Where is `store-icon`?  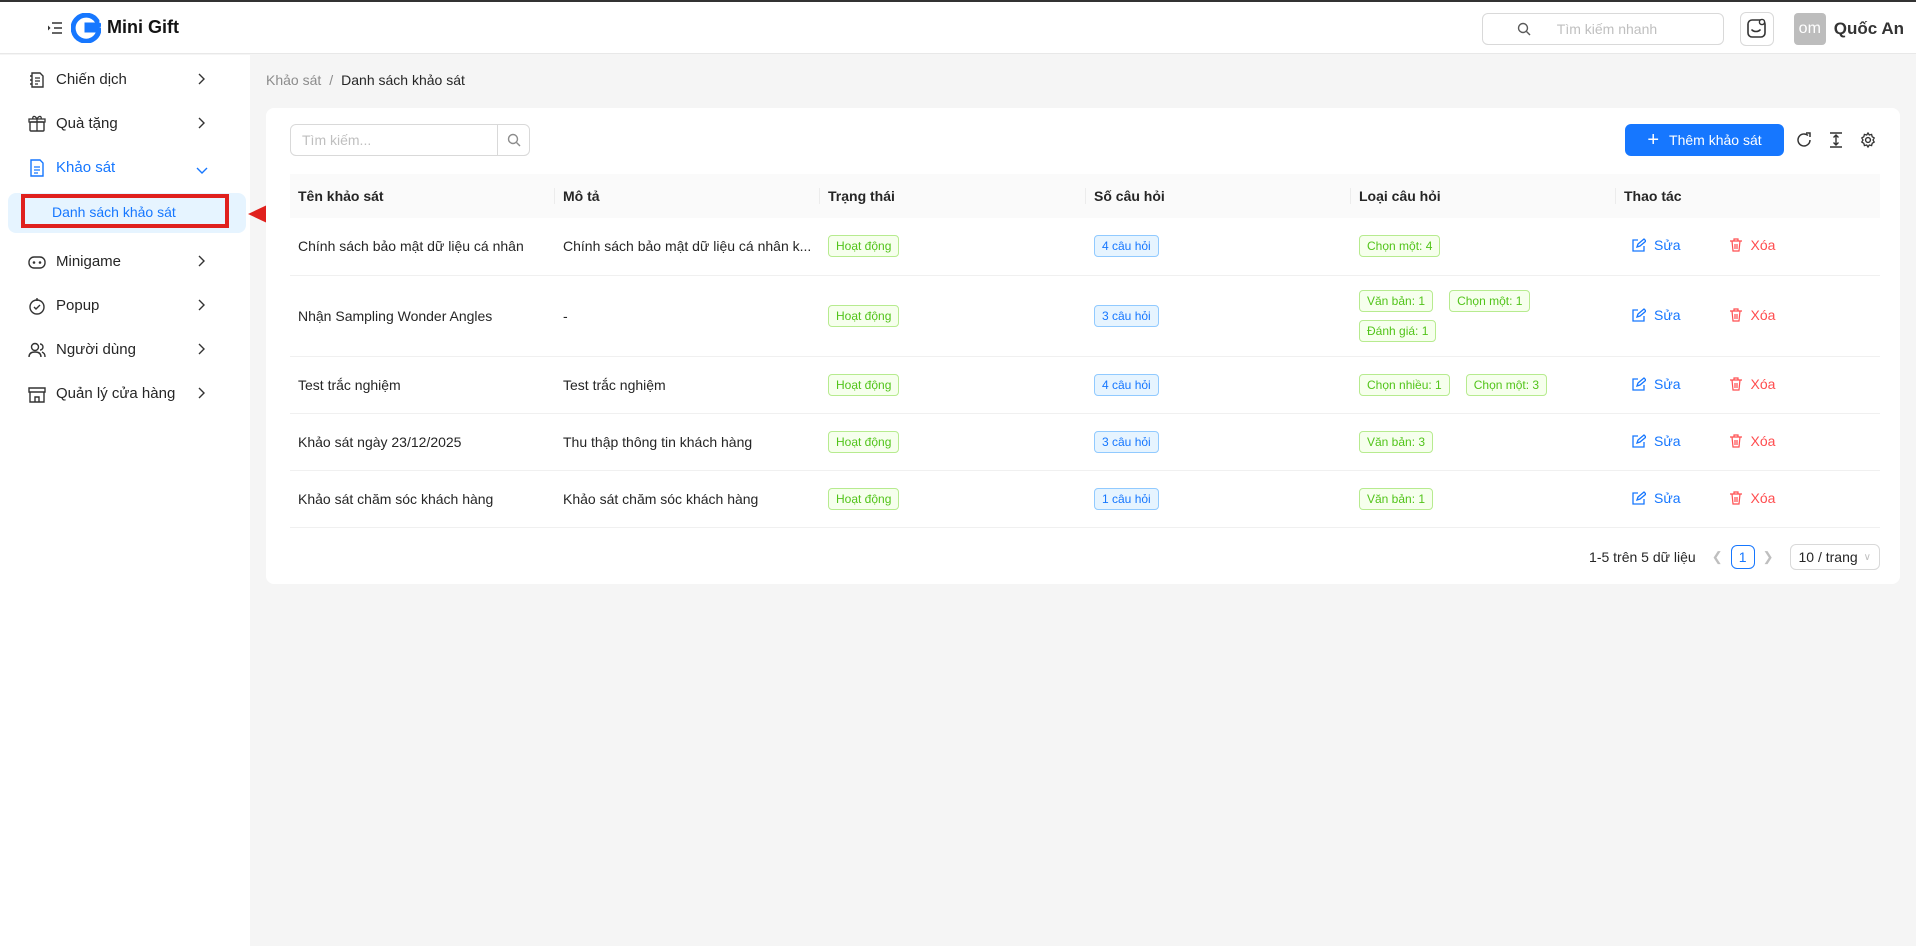
store-icon is located at coordinates (37, 394).